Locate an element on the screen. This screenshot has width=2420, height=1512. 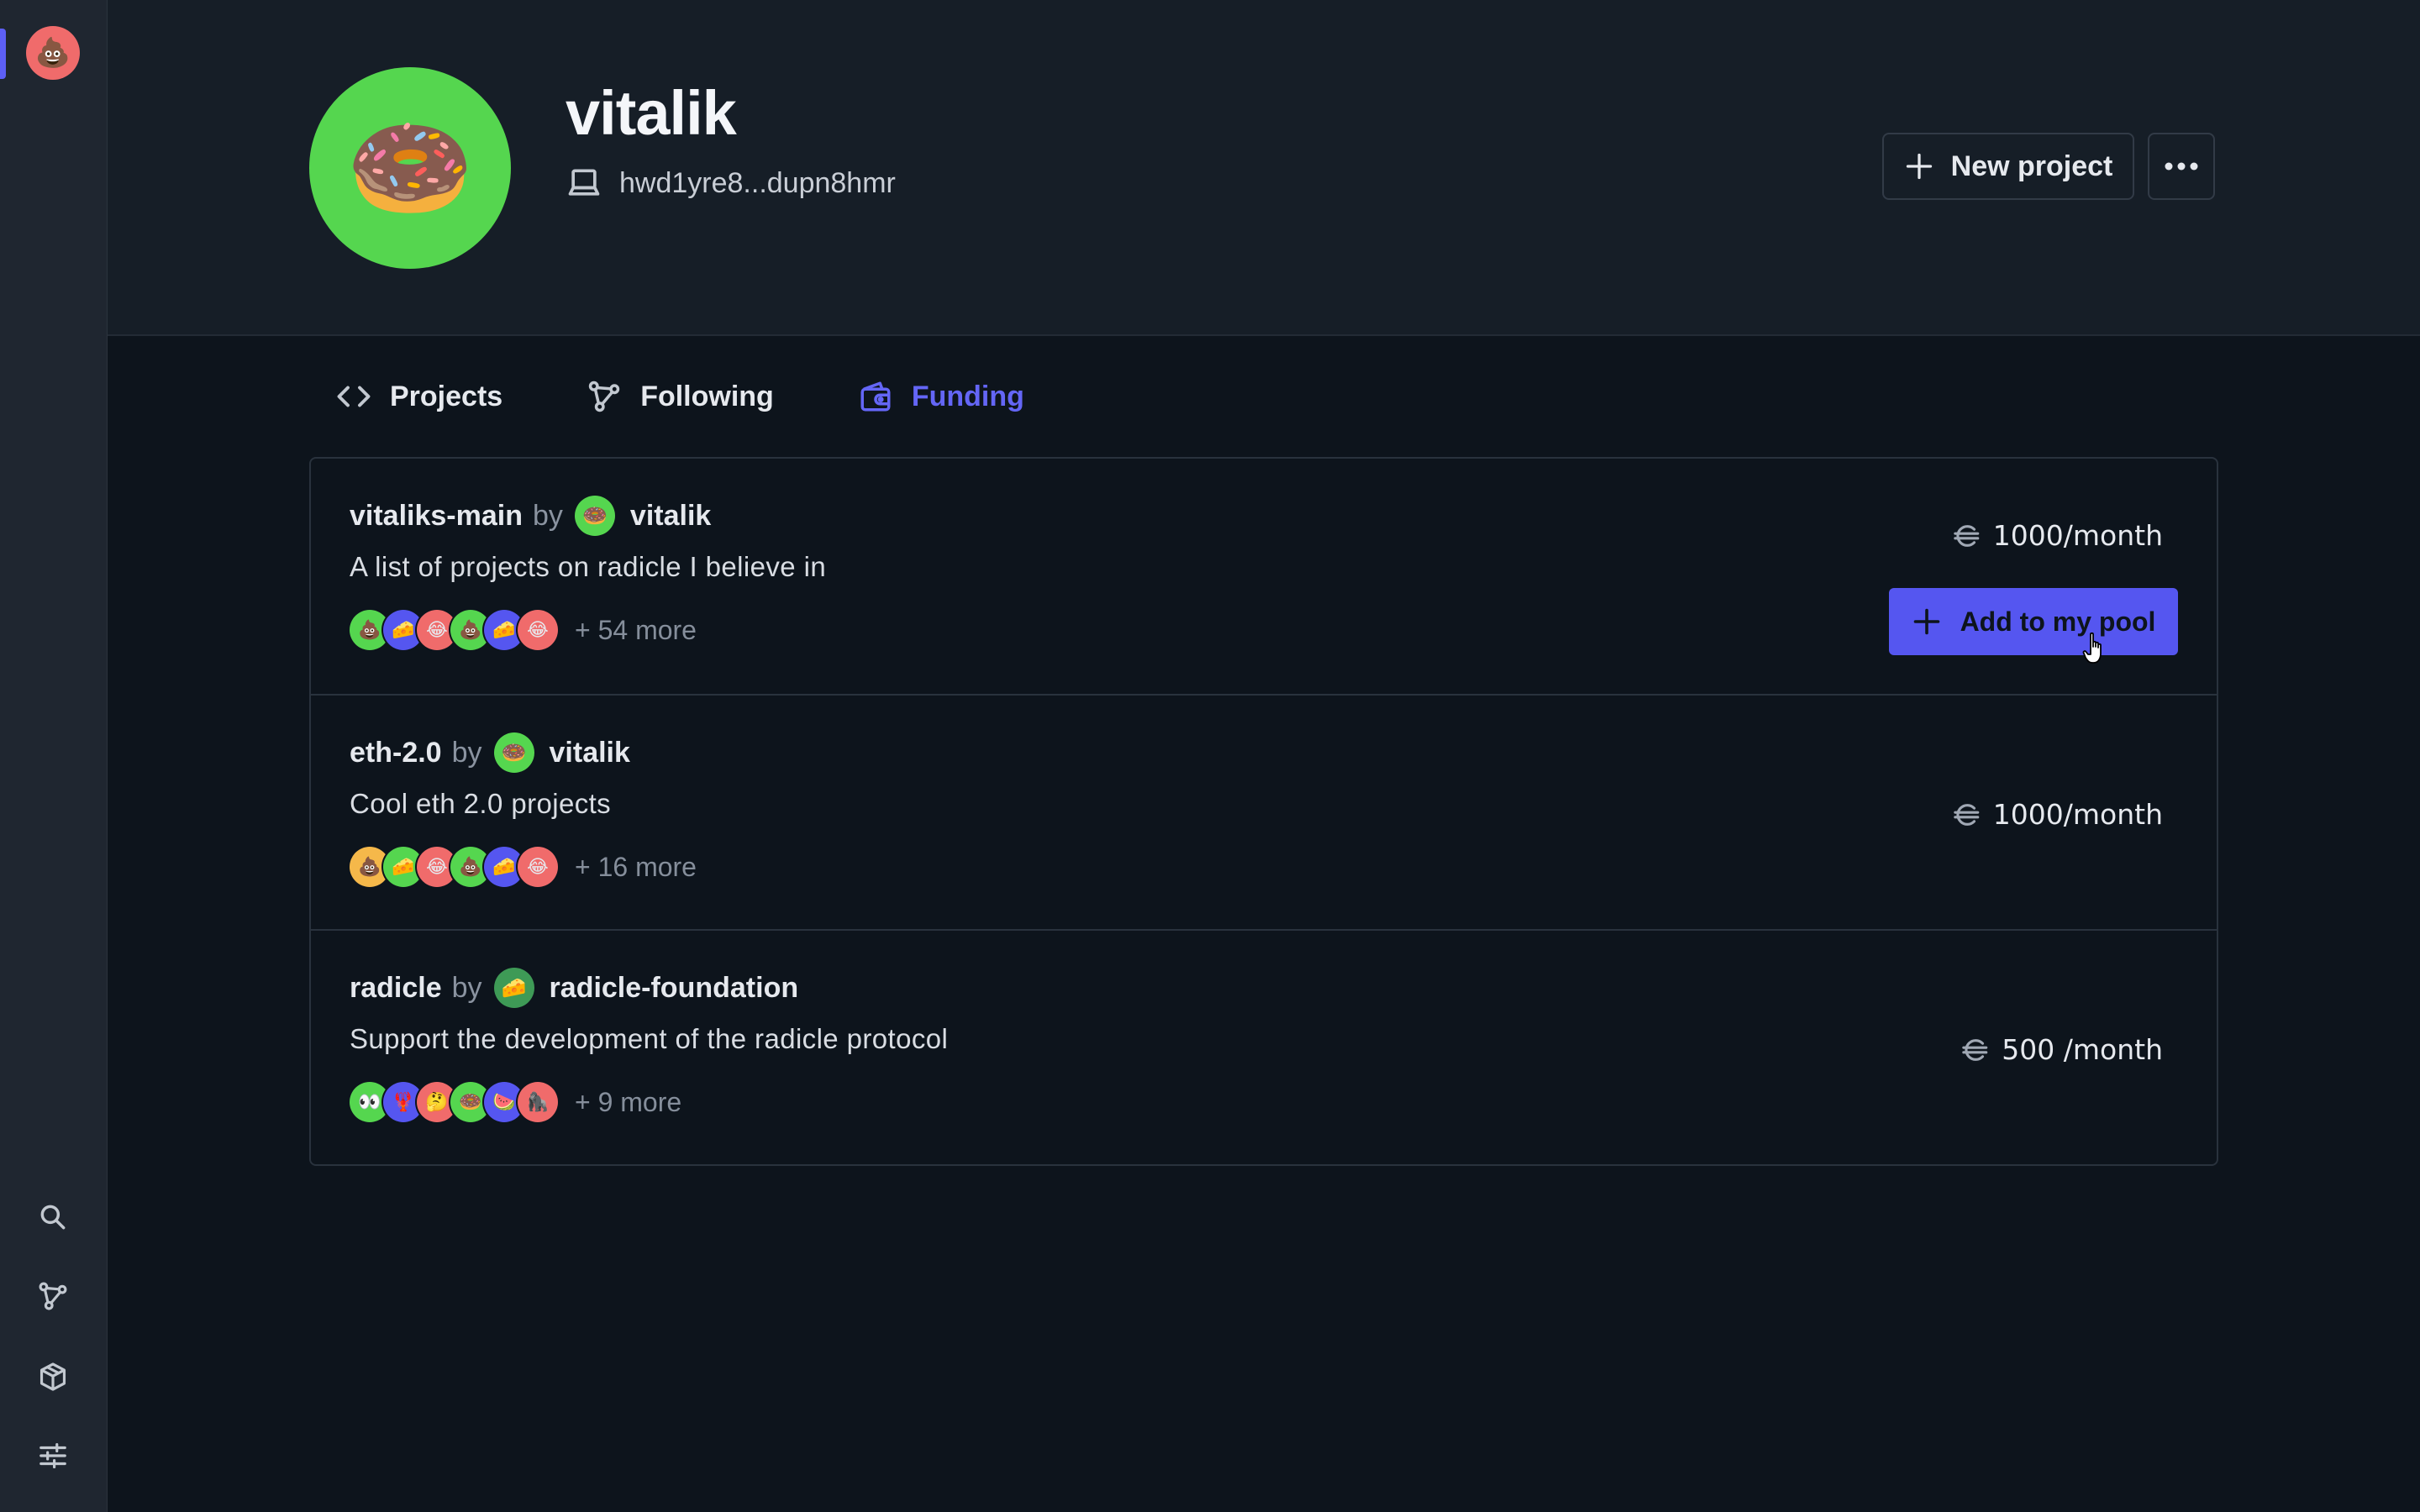
profile-avatar-emoji: 🍩 is located at coordinates (410, 167).